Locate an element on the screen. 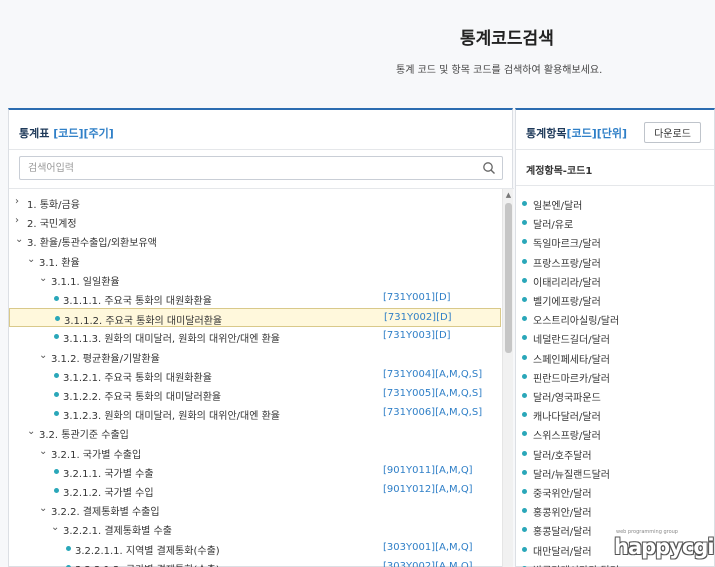  stat-item-row: 달러/뉴질랜드달러 is located at coordinates (615, 472).